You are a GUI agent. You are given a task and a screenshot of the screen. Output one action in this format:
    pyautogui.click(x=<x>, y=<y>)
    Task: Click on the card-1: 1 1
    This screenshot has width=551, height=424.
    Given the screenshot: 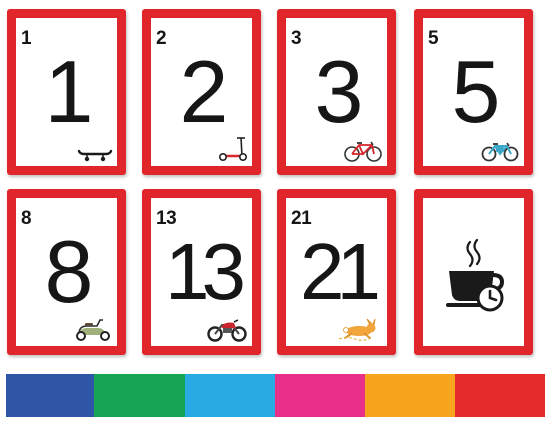 What is the action you would take?
    pyautogui.click(x=66, y=92)
    